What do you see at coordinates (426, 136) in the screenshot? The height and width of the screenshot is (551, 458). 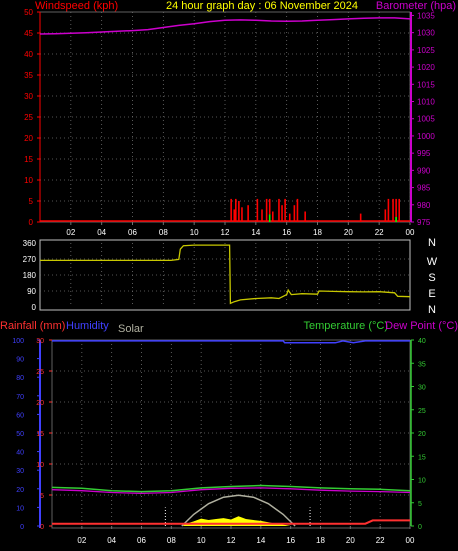 I see `barometer-tick-label: 1000` at bounding box center [426, 136].